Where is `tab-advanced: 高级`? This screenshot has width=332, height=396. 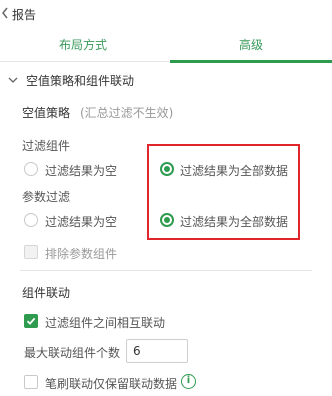 tab-advanced: 高级 is located at coordinates (251, 47).